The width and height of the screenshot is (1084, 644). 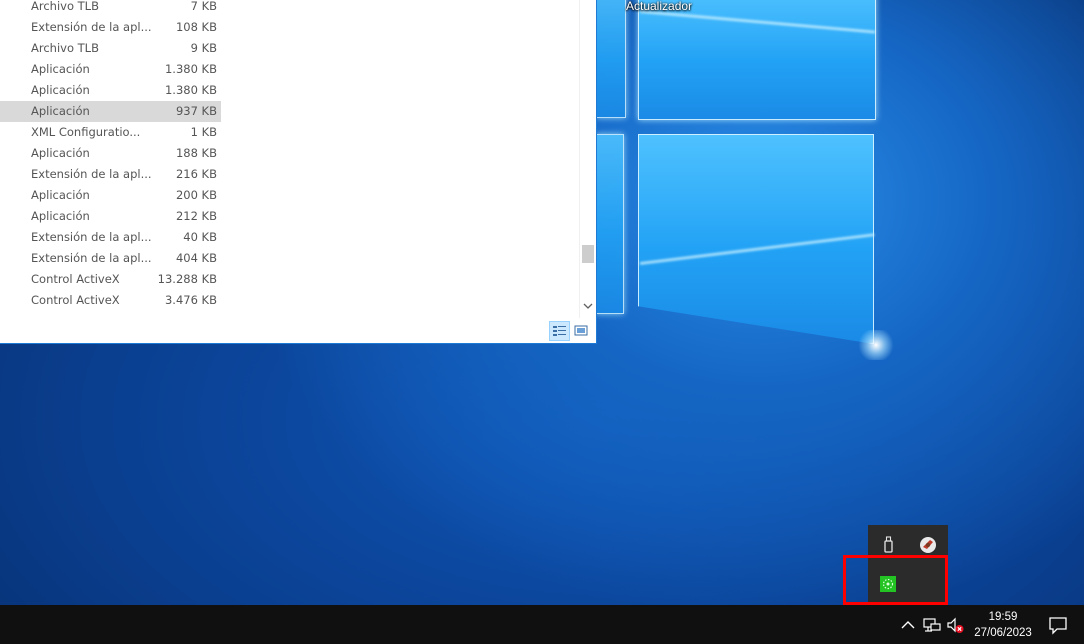 I want to click on highlight-annotation-box, so click(x=895, y=580).